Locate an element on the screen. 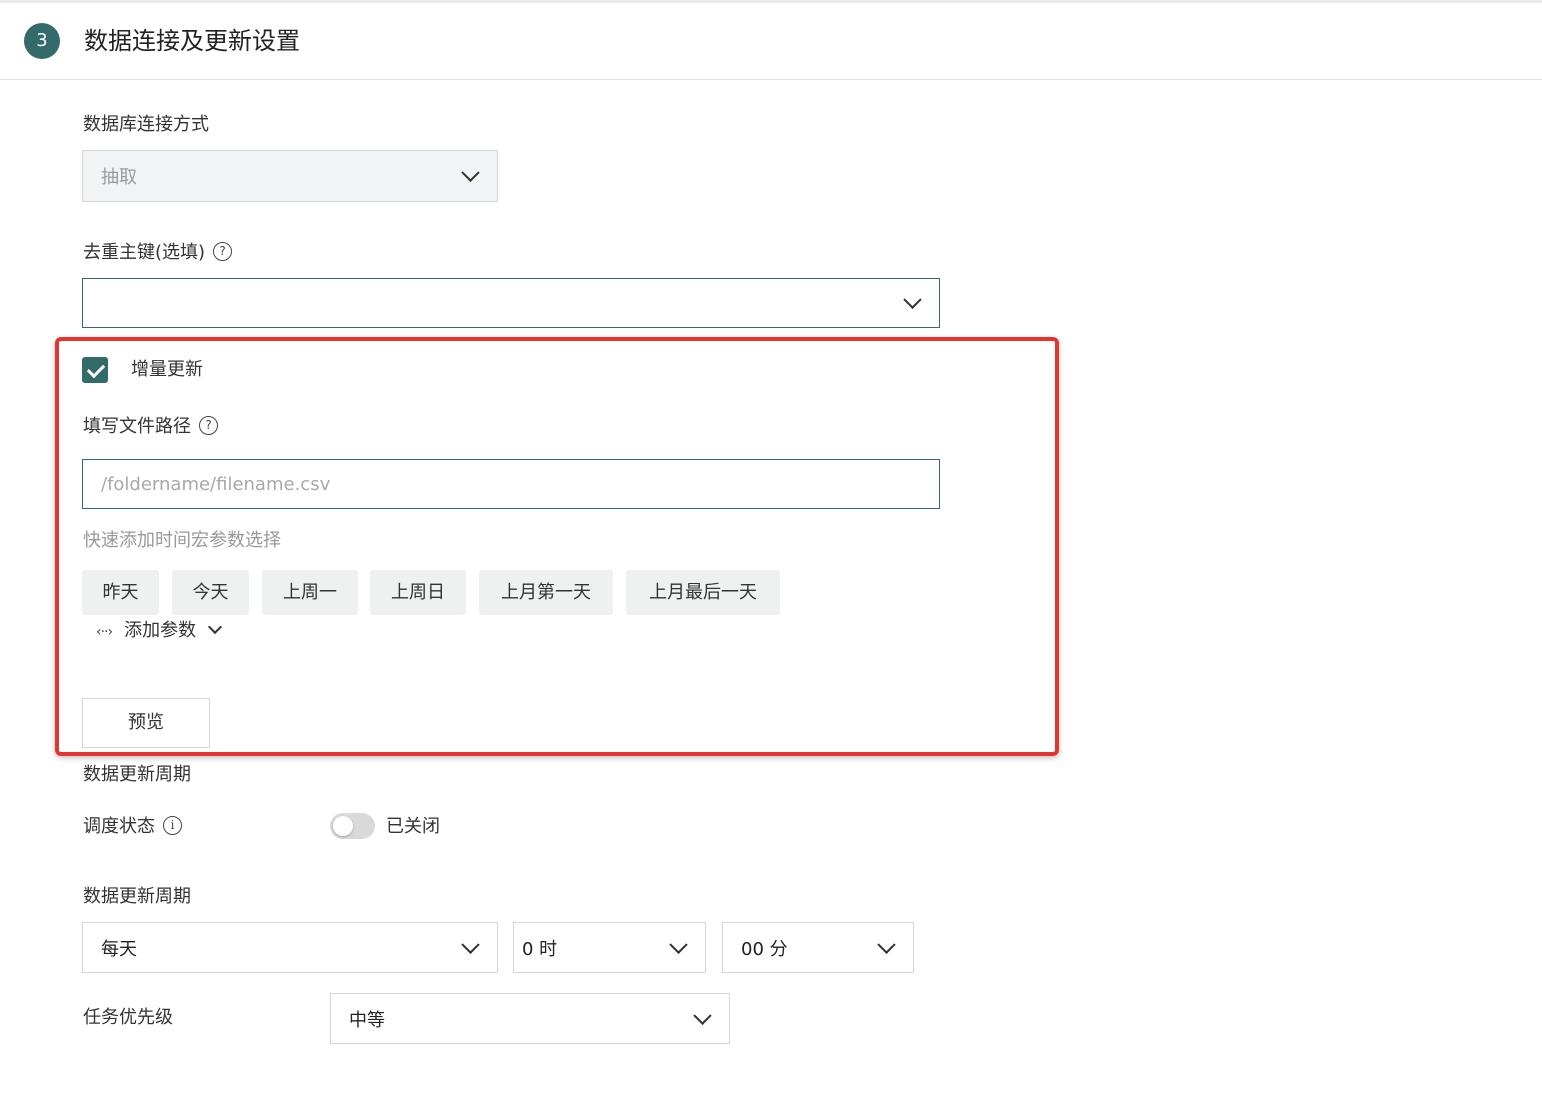 The width and height of the screenshot is (1542, 1120). checkmark-icon is located at coordinates (96, 369).